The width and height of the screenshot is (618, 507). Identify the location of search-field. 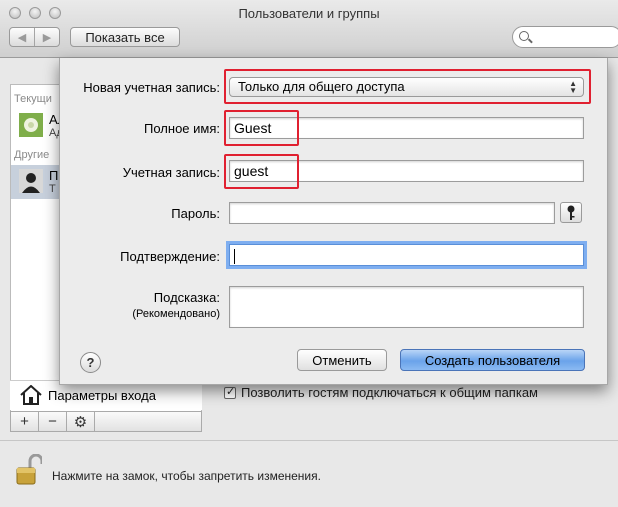
(565, 37).